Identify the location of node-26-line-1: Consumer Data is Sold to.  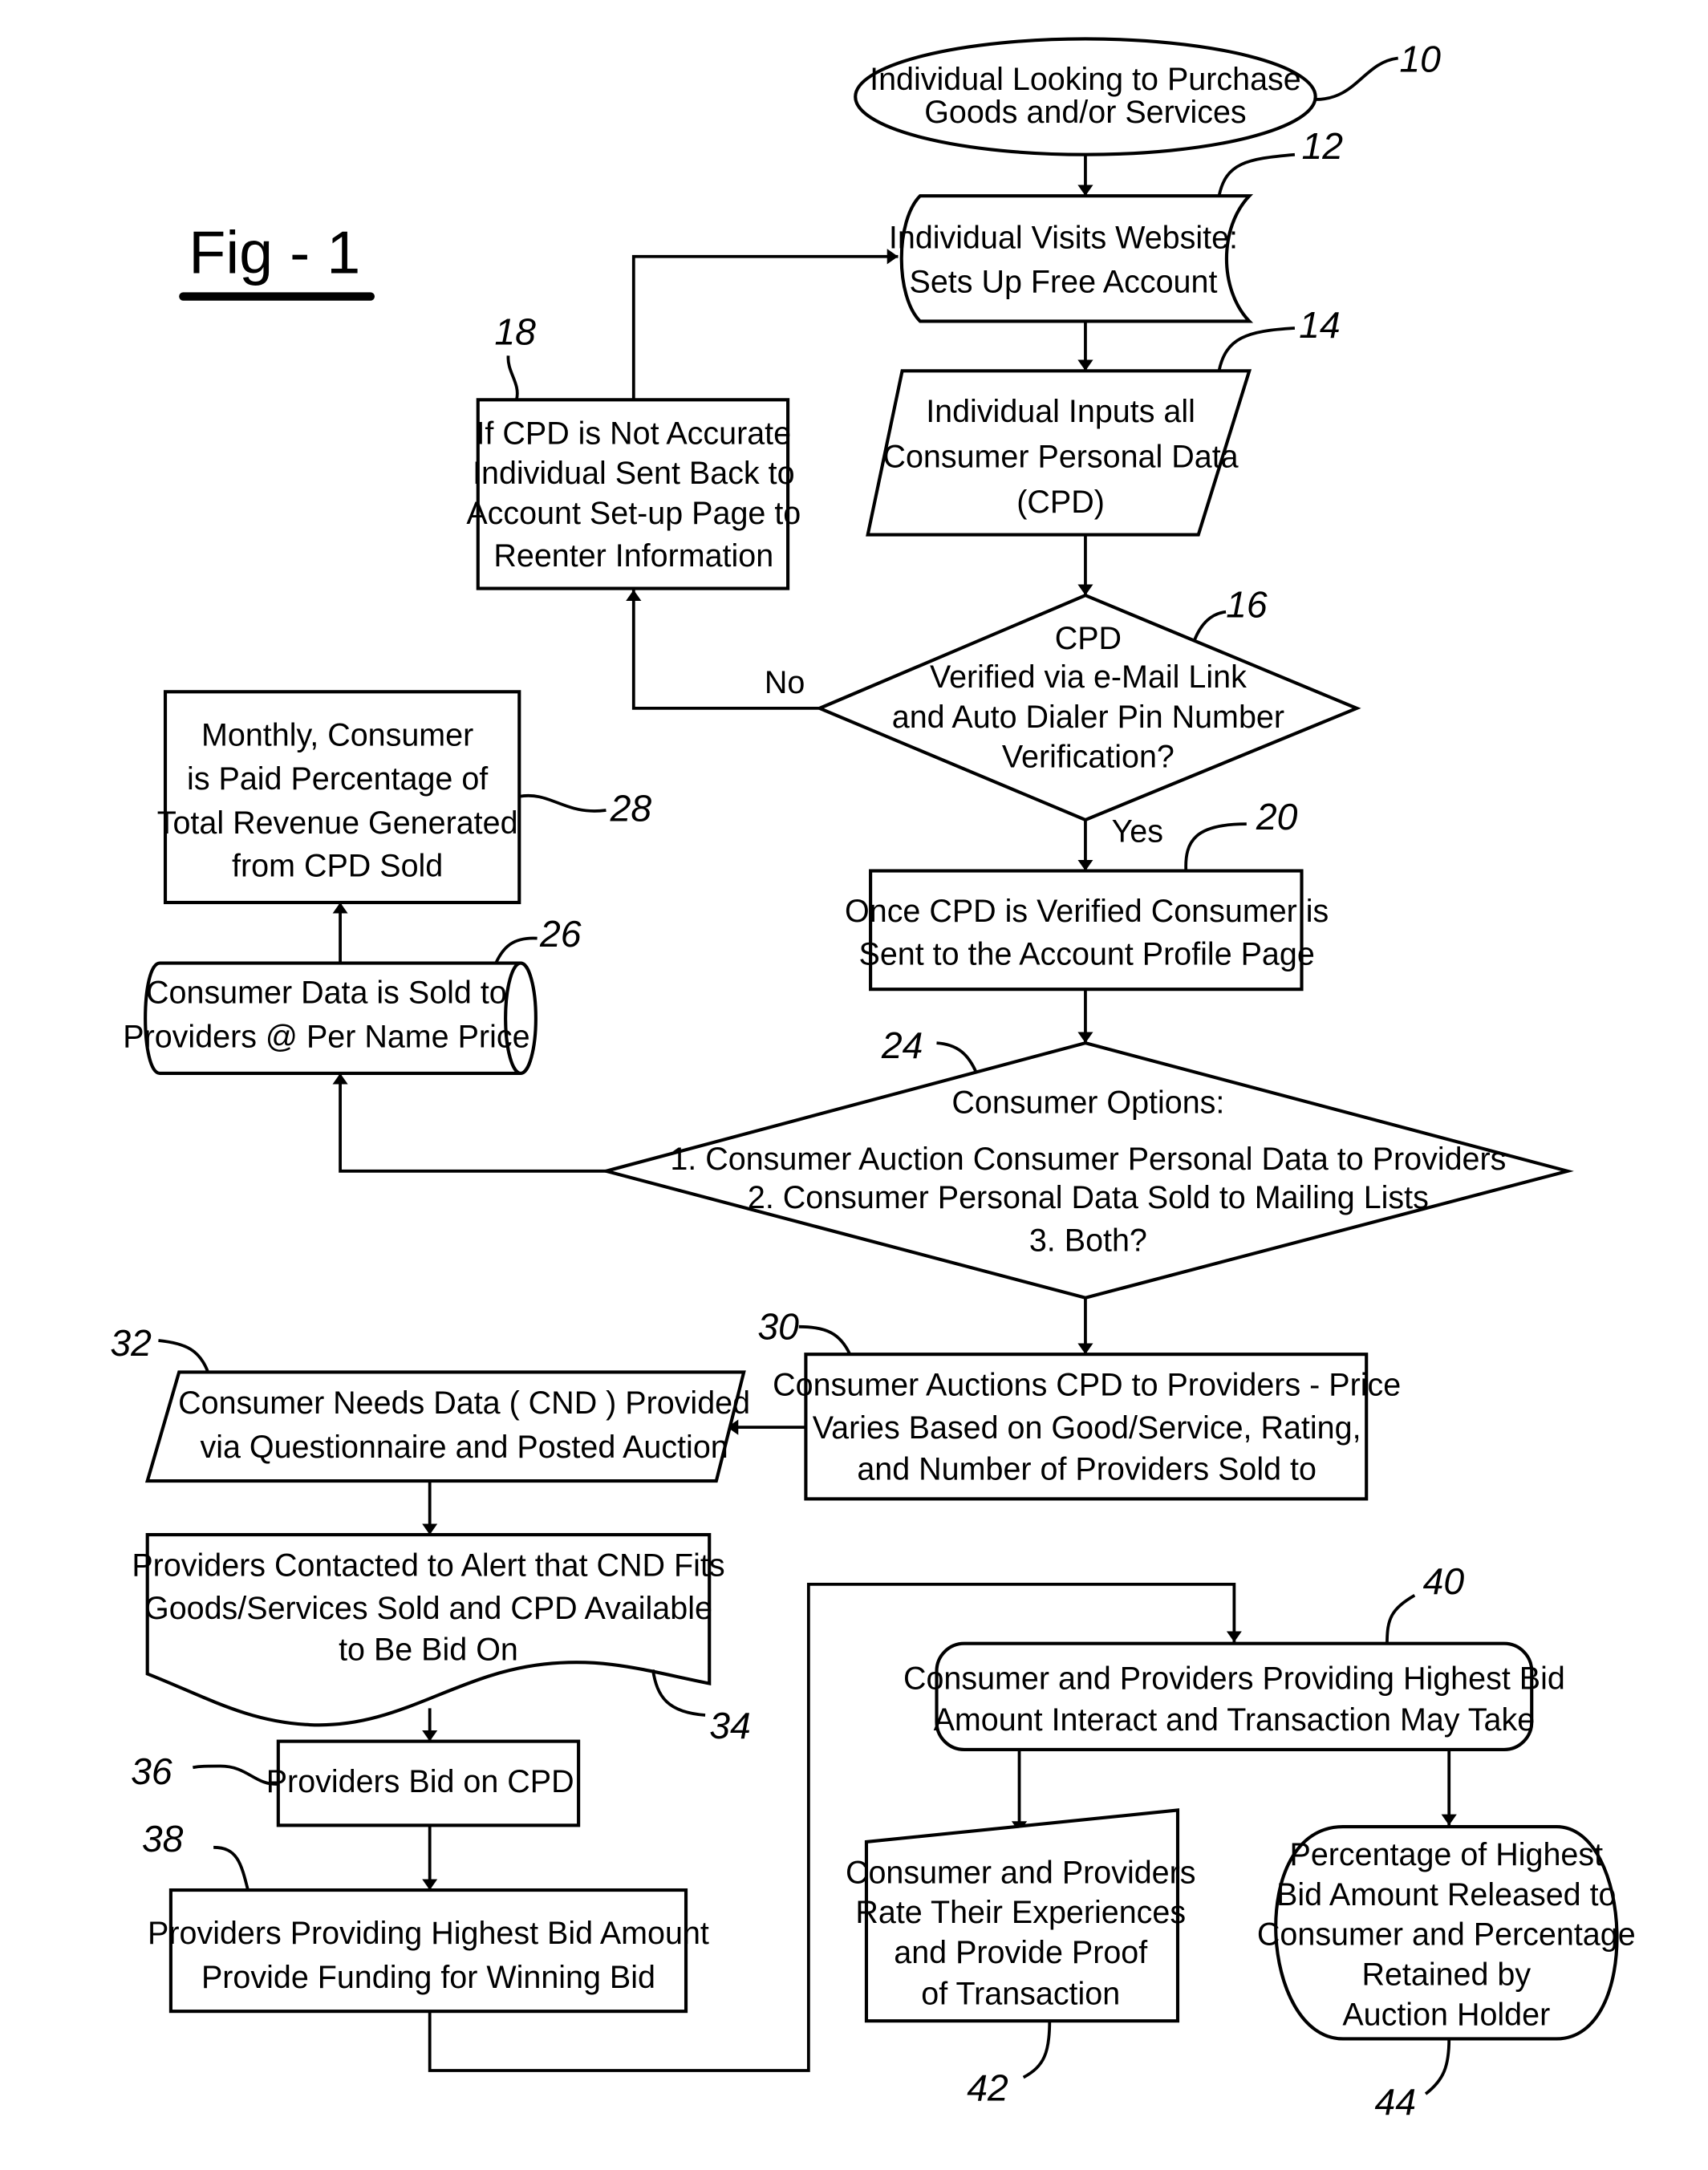
(327, 993).